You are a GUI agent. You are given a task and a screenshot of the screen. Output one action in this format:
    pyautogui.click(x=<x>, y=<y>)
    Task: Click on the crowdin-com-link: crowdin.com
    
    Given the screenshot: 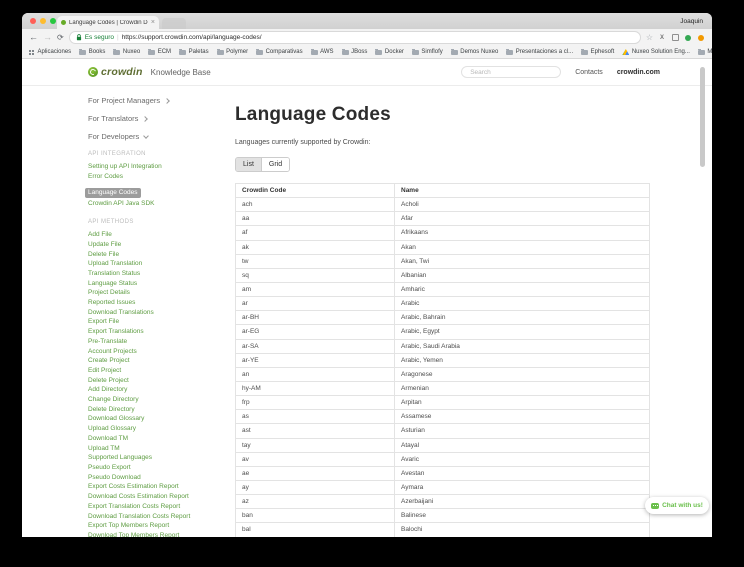 What is the action you would take?
    pyautogui.click(x=638, y=72)
    